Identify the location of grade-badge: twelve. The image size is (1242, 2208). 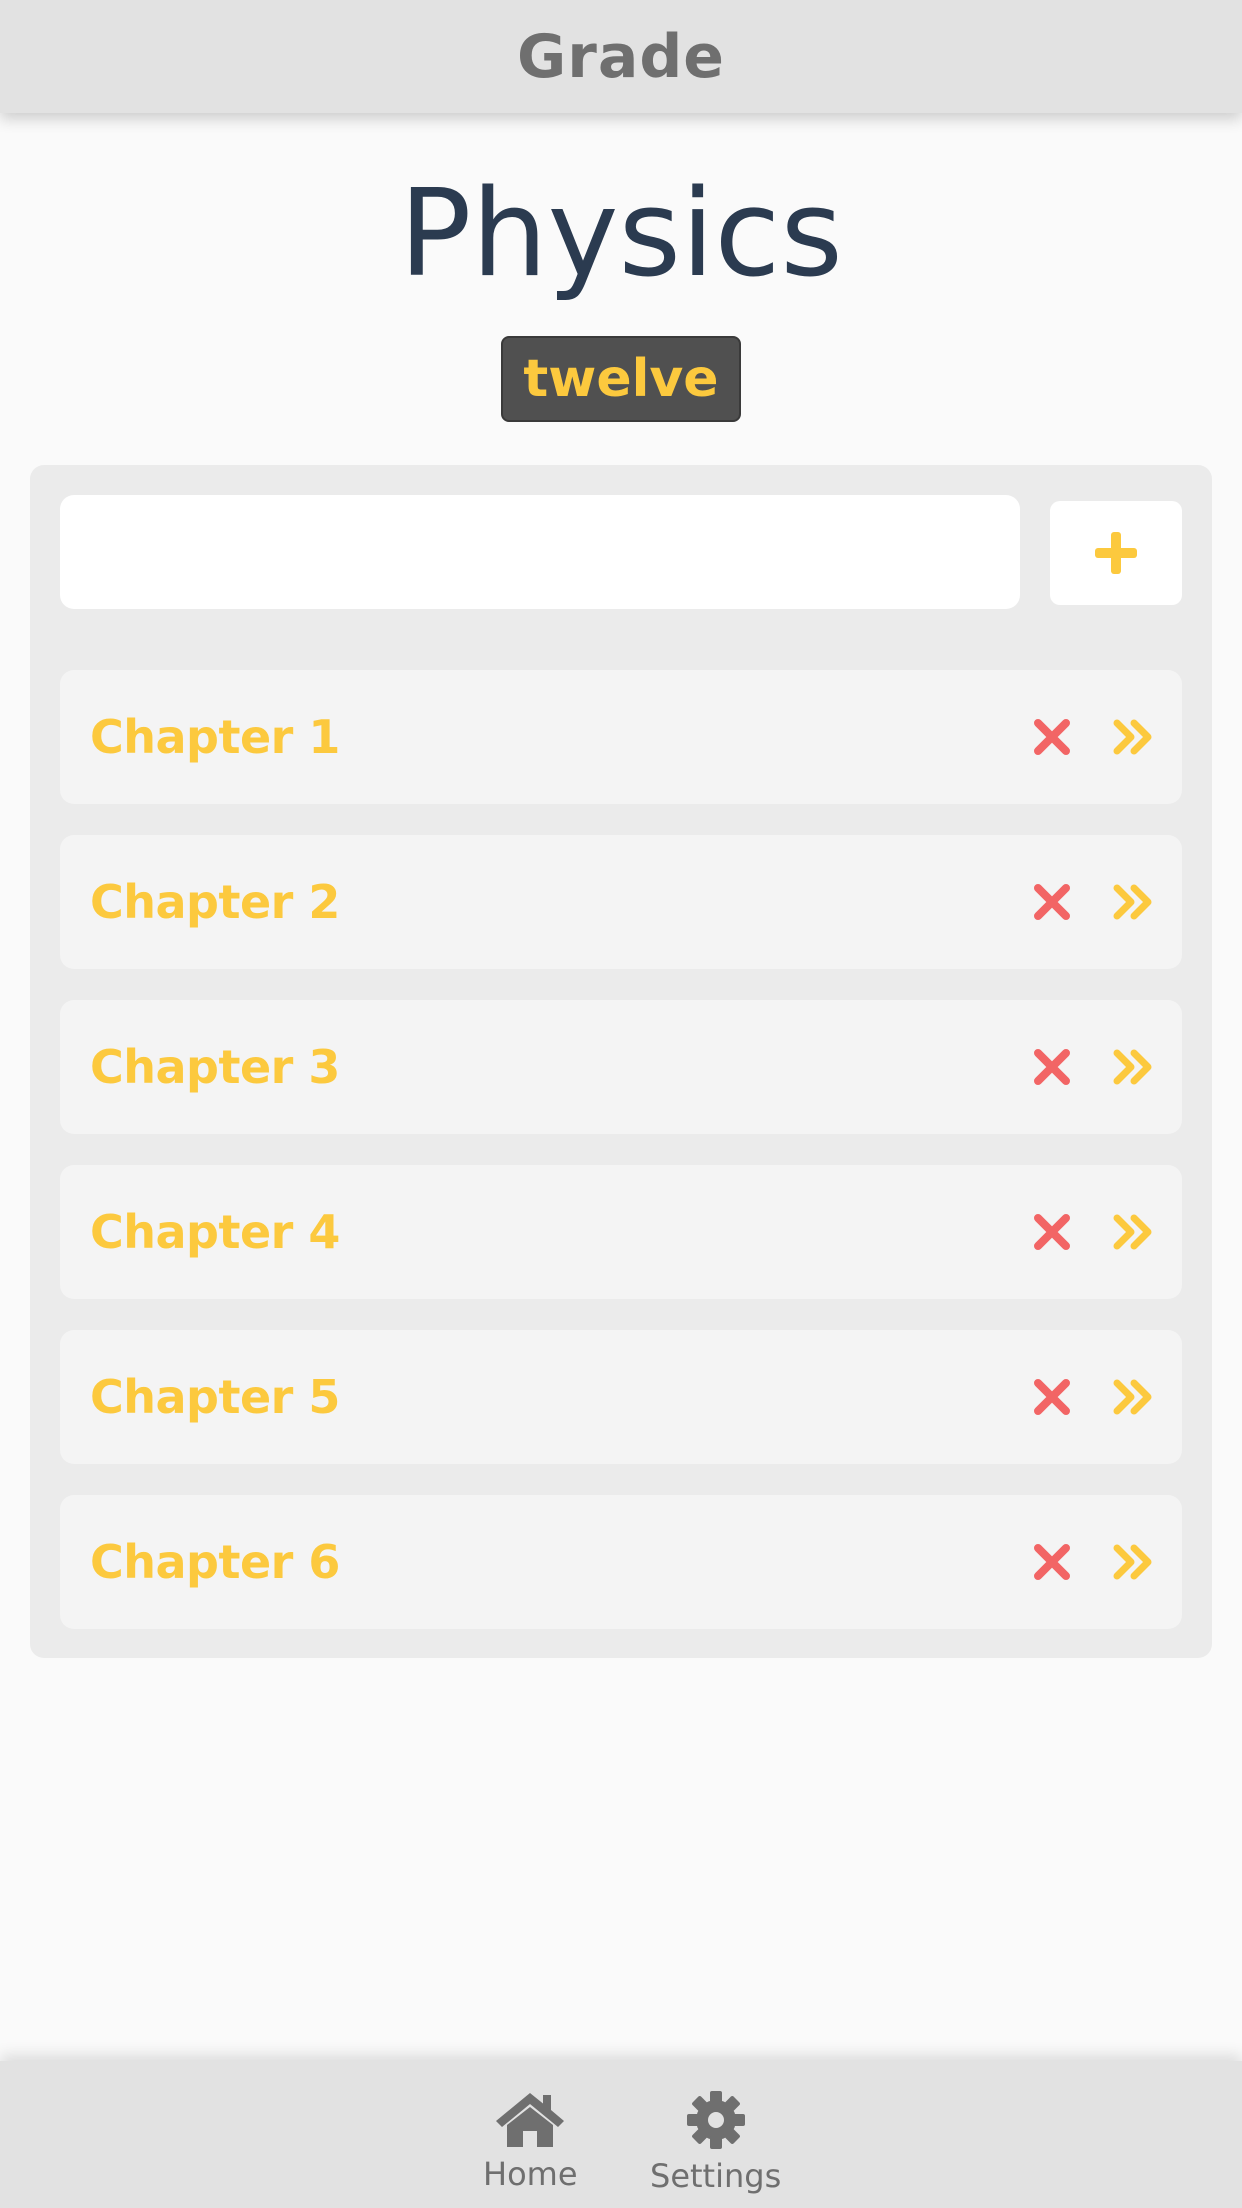
(621, 379).